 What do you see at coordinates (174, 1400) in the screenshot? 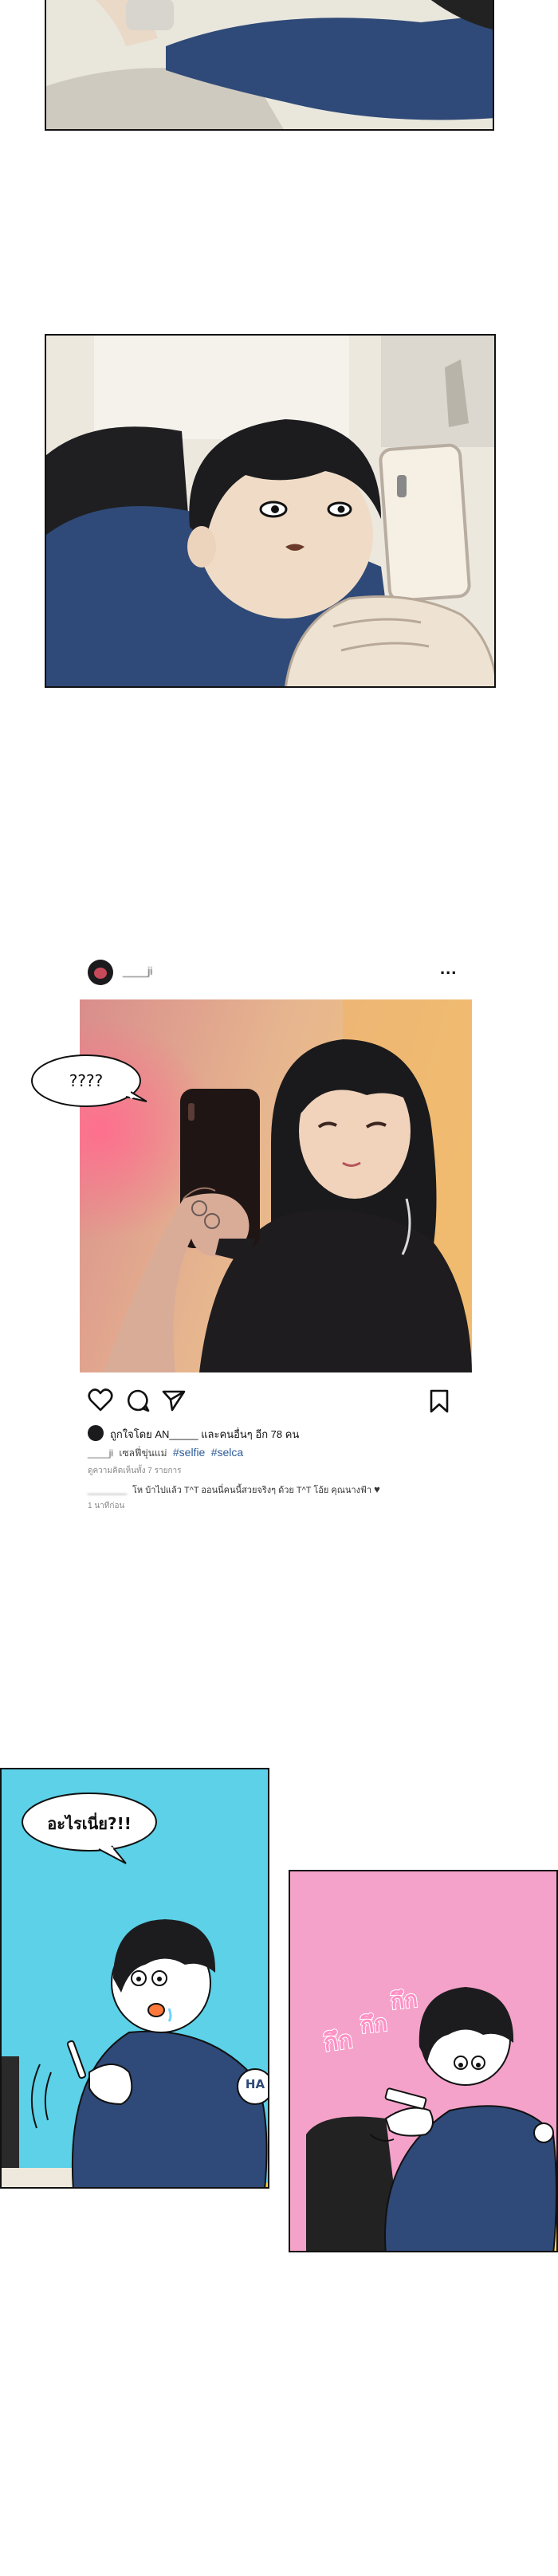
I see `share-icon` at bounding box center [174, 1400].